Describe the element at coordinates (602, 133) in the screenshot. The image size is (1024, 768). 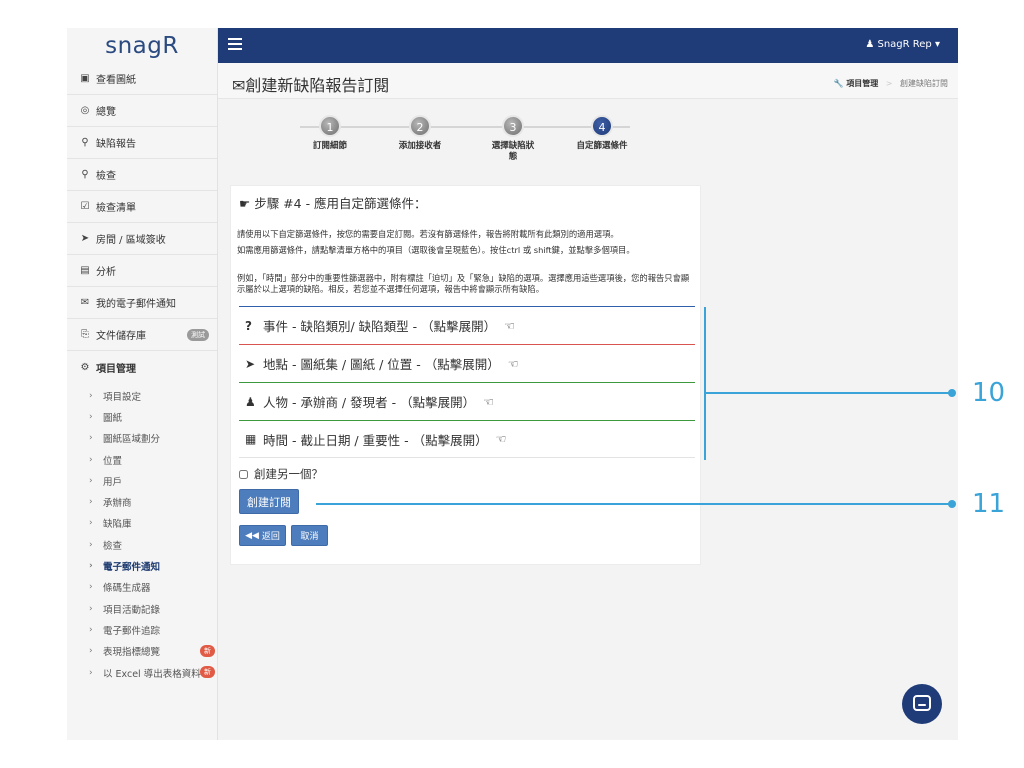
I see `wizard-step-4: 4 自定篩選條件` at that location.